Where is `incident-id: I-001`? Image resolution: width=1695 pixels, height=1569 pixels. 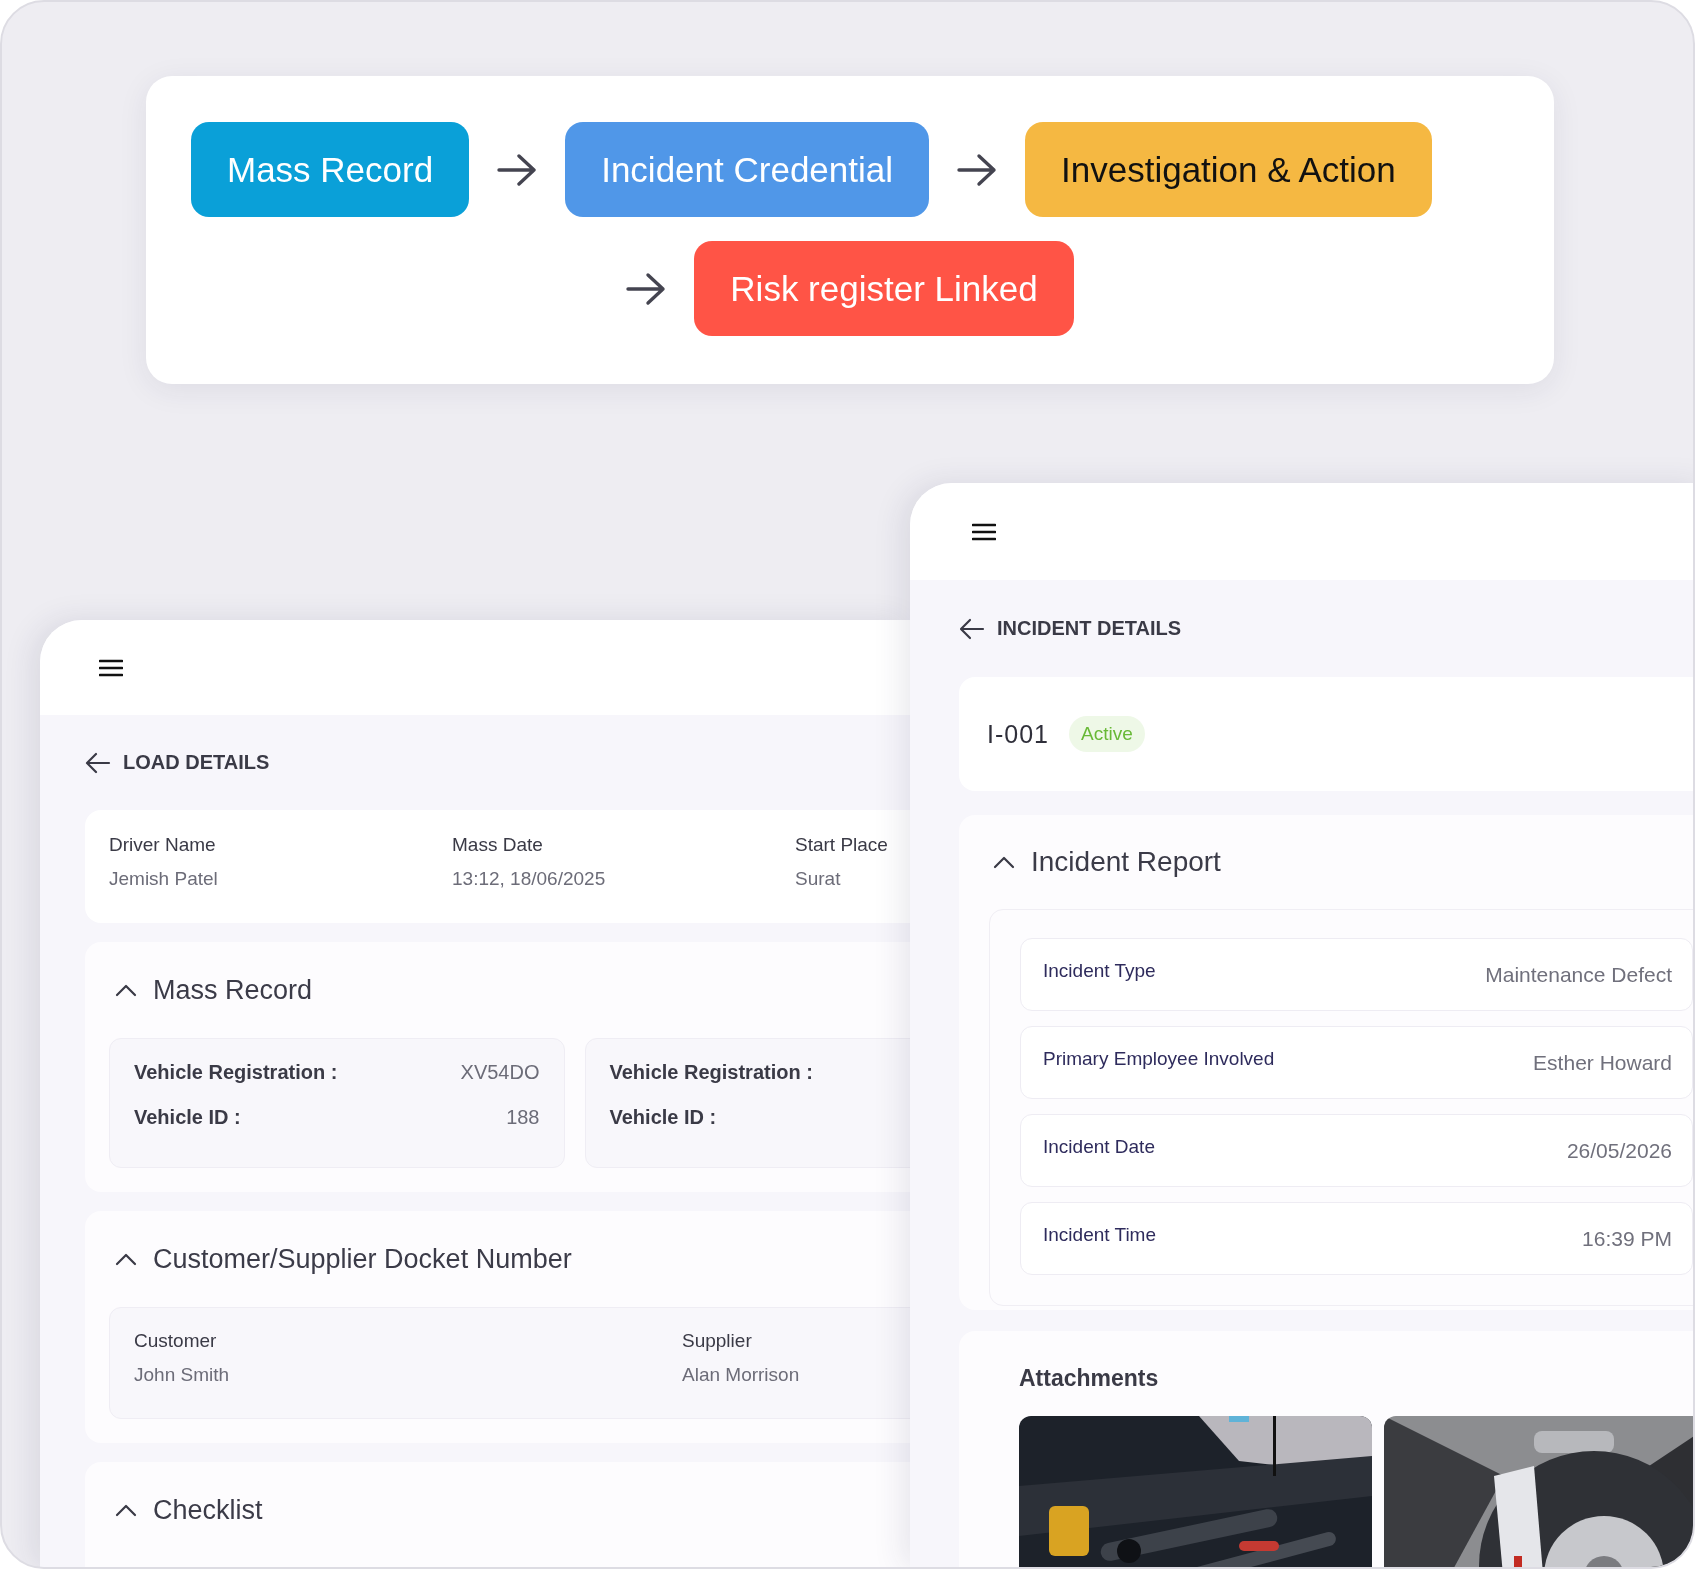
incident-id: I-001 is located at coordinates (1018, 734).